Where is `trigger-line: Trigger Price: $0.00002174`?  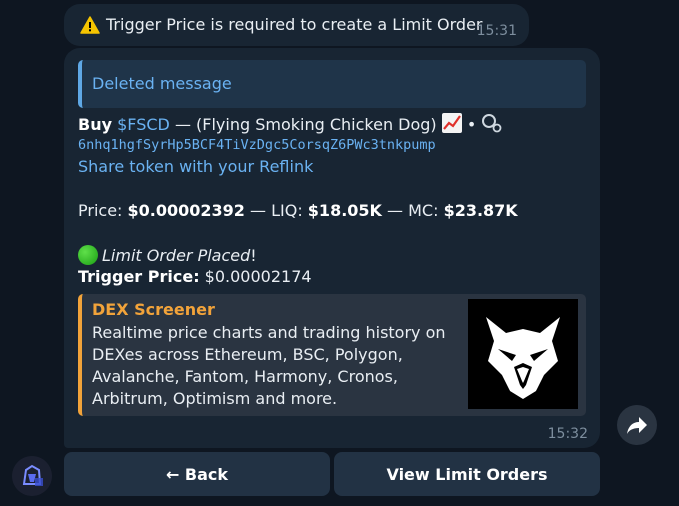
trigger-line: Trigger Price: $0.00002174 is located at coordinates (195, 276).